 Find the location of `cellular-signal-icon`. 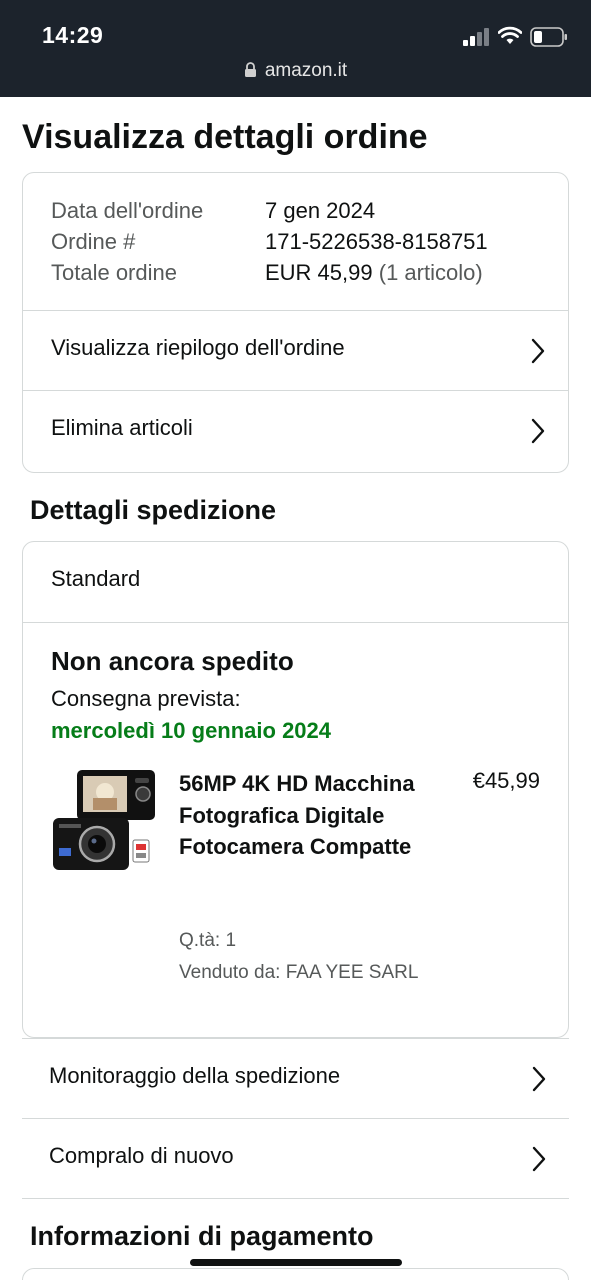

cellular-signal-icon is located at coordinates (476, 37).